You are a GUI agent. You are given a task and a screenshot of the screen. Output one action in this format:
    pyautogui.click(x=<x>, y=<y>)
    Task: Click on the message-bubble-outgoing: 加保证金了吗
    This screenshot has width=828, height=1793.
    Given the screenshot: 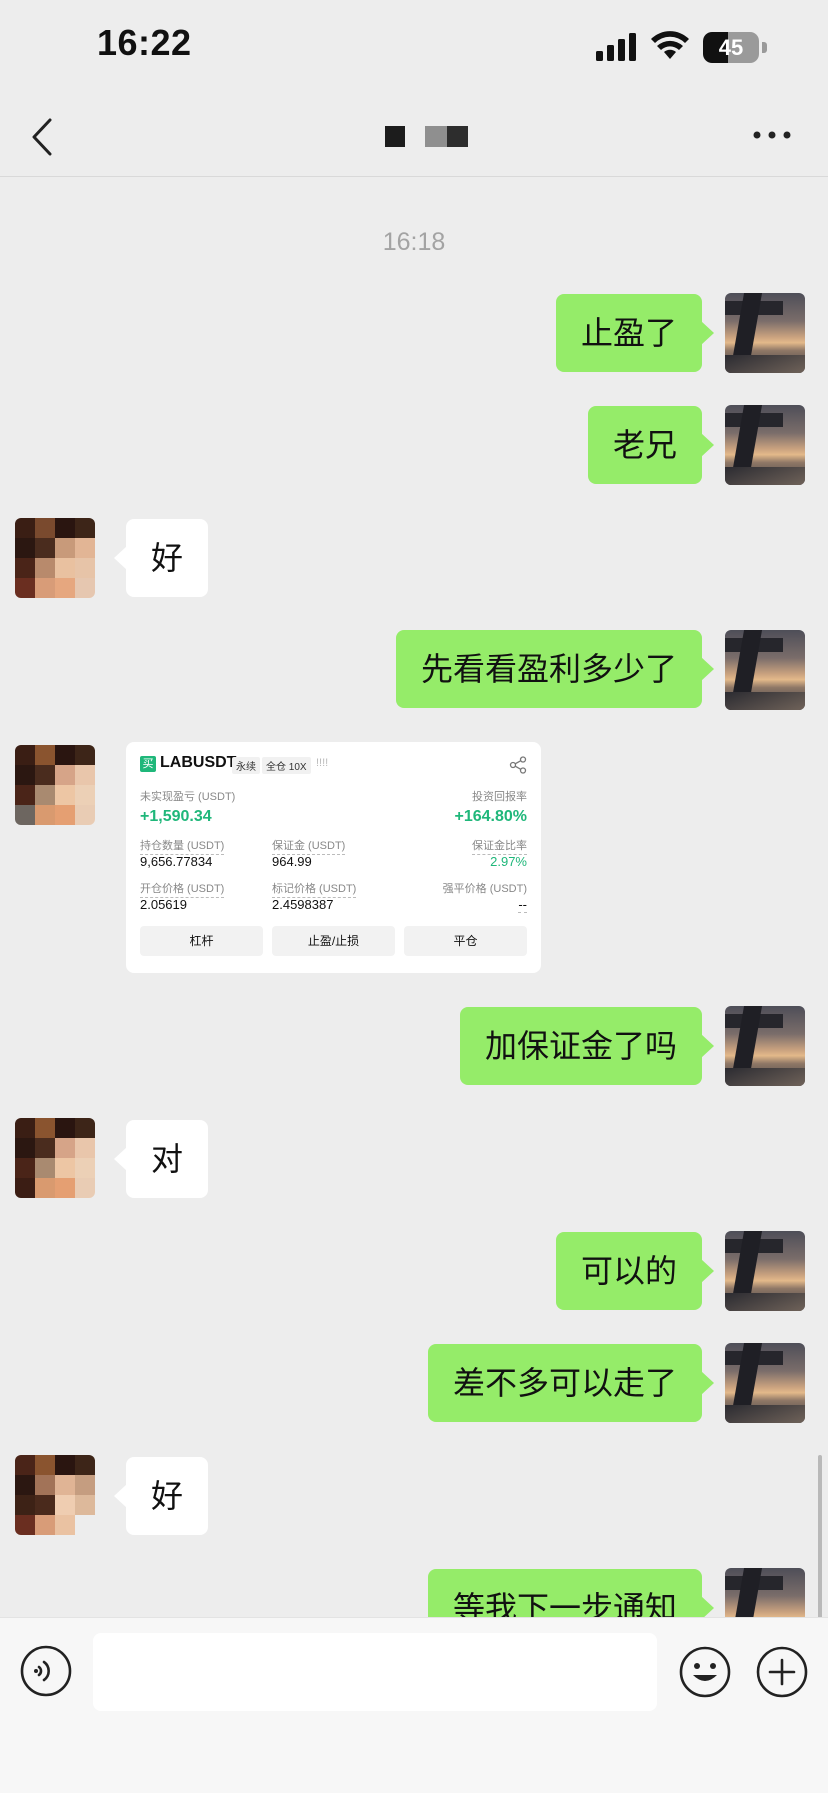 What is the action you would take?
    pyautogui.click(x=587, y=1046)
    